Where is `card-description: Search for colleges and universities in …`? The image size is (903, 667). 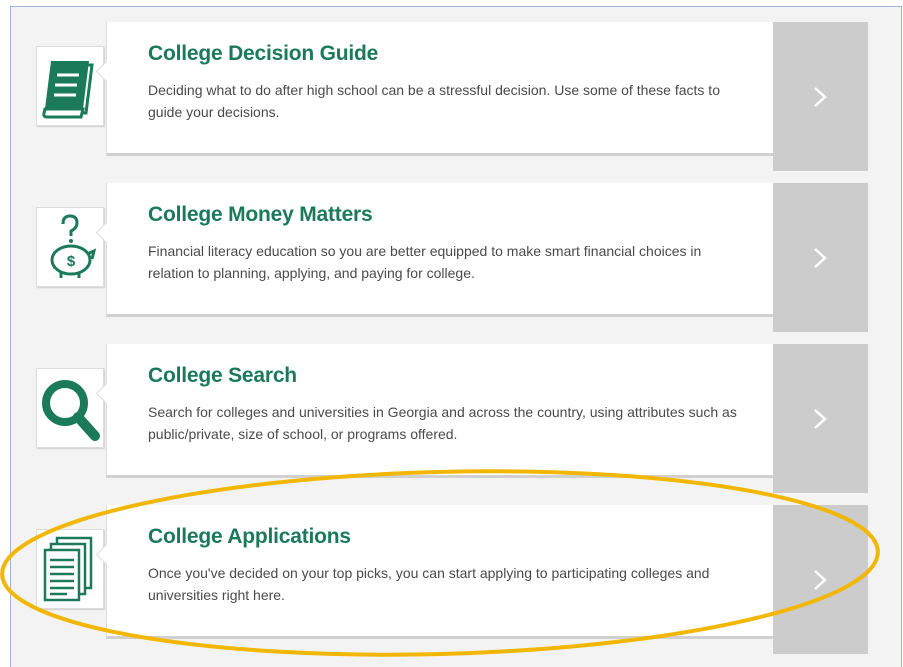 card-description: Search for colleges and universities in … is located at coordinates (442, 423).